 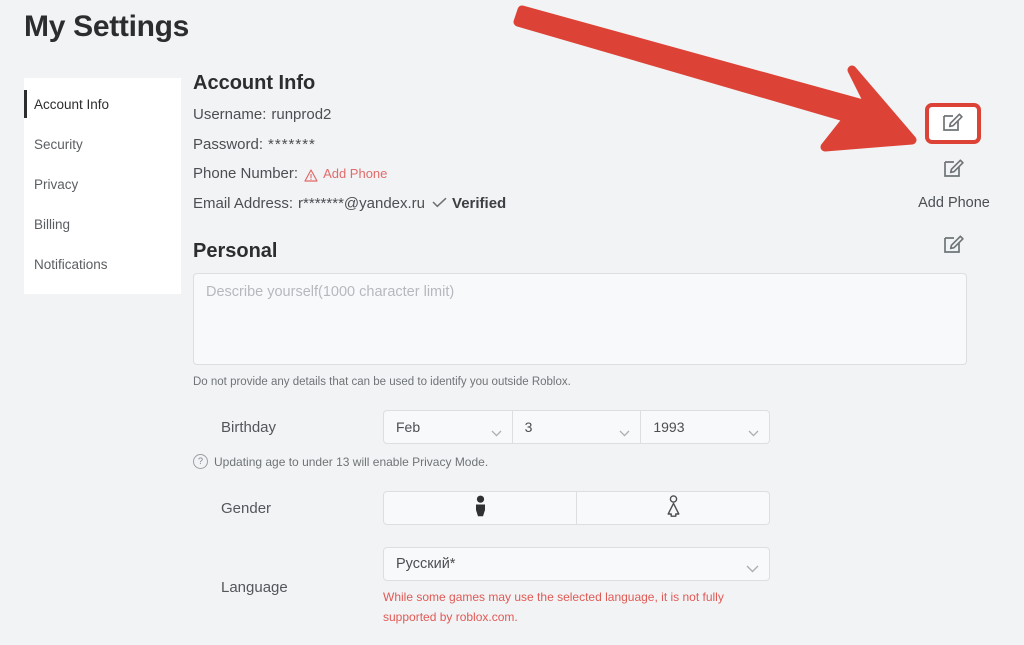 I want to click on language-select: Русский*, so click(x=576, y=564).